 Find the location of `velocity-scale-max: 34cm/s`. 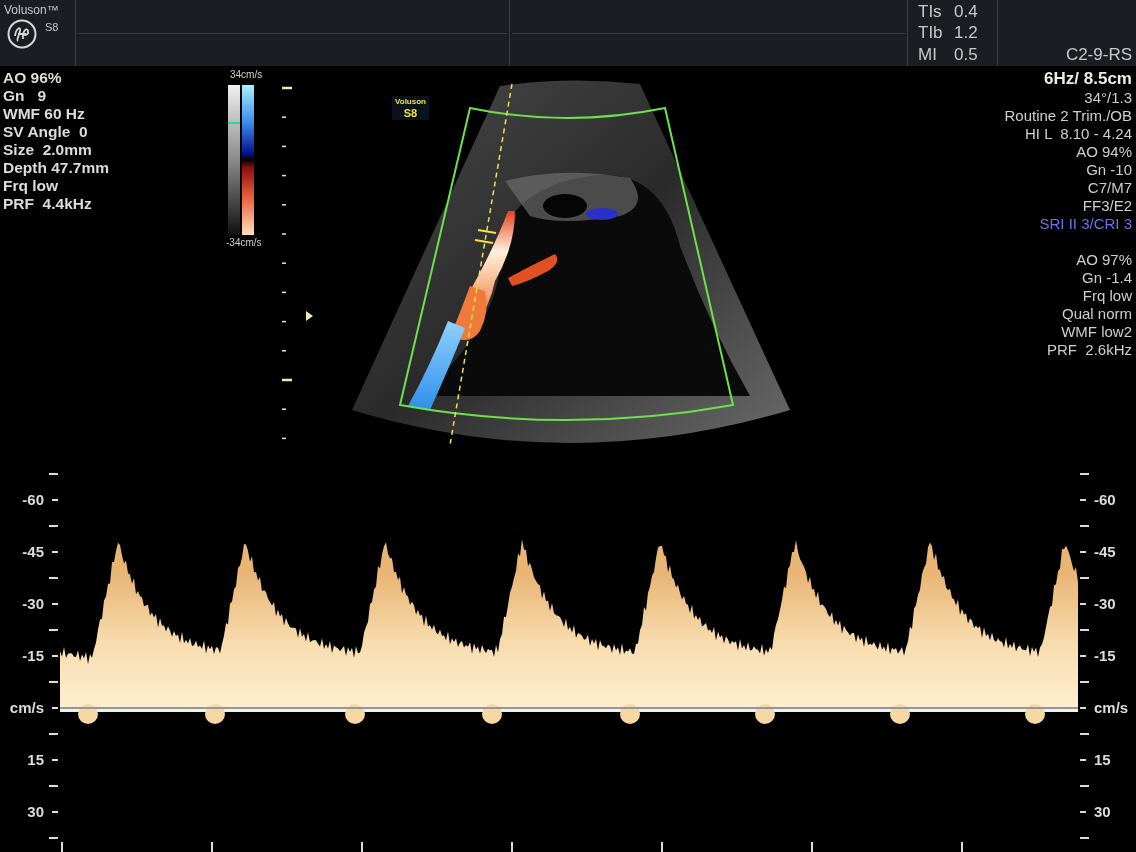

velocity-scale-max: 34cm/s is located at coordinates (246, 75).